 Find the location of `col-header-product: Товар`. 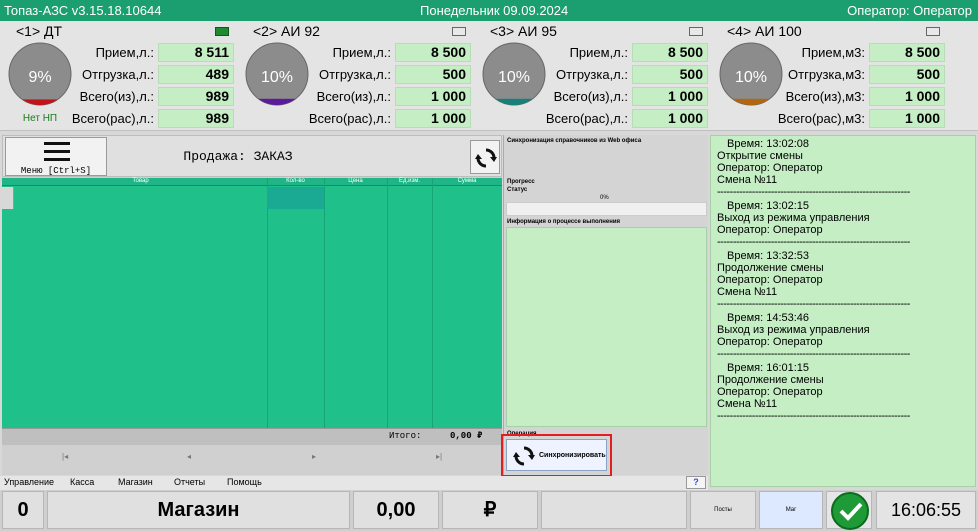

col-header-product: Товар is located at coordinates (140, 181).